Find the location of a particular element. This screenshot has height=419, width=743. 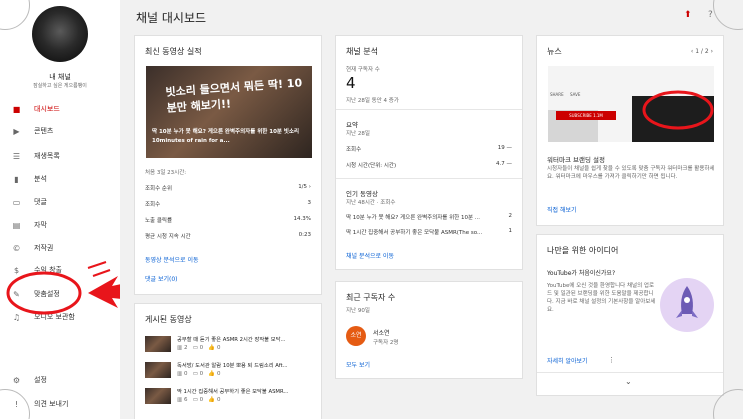

sidebar-item-dashboard: ■ 대시보드 is located at coordinates (60, 109).